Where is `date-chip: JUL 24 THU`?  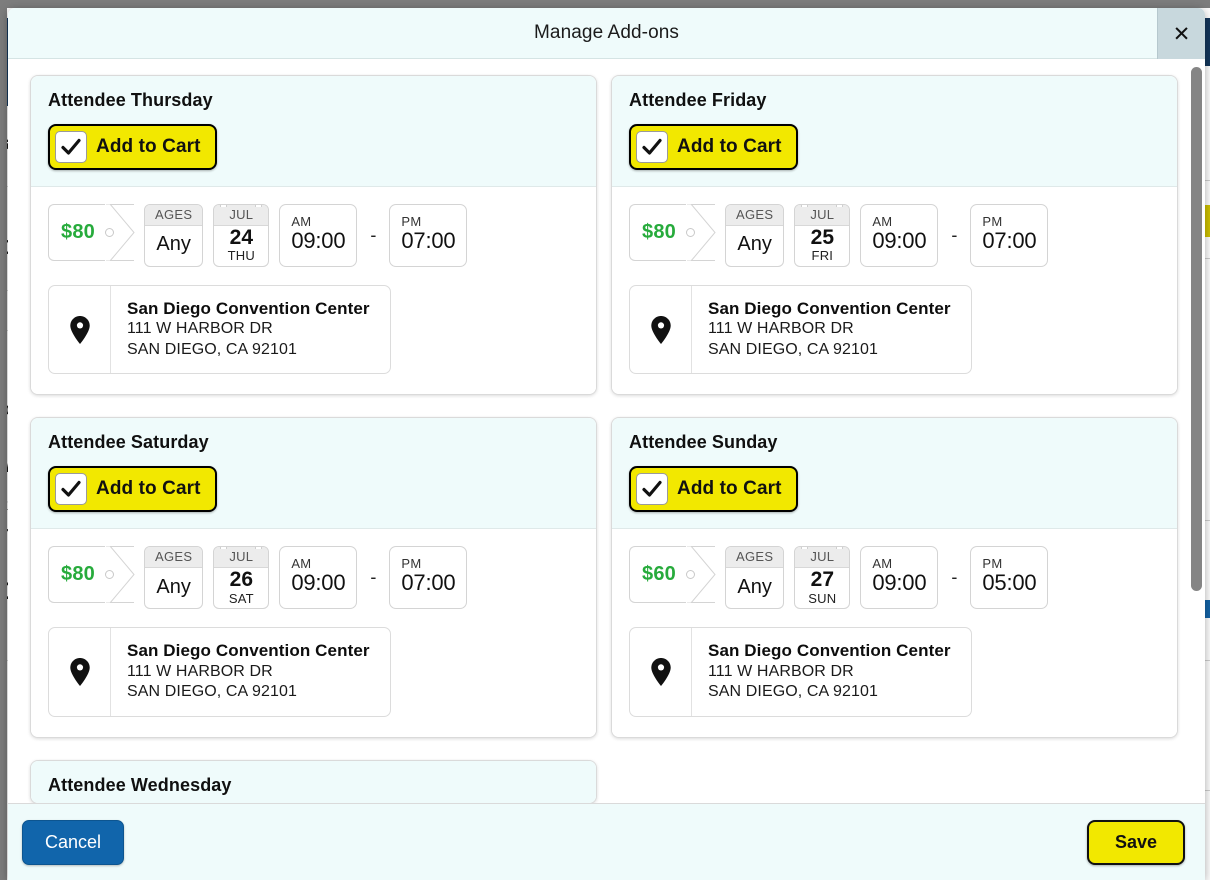 date-chip: JUL 24 THU is located at coordinates (241, 235).